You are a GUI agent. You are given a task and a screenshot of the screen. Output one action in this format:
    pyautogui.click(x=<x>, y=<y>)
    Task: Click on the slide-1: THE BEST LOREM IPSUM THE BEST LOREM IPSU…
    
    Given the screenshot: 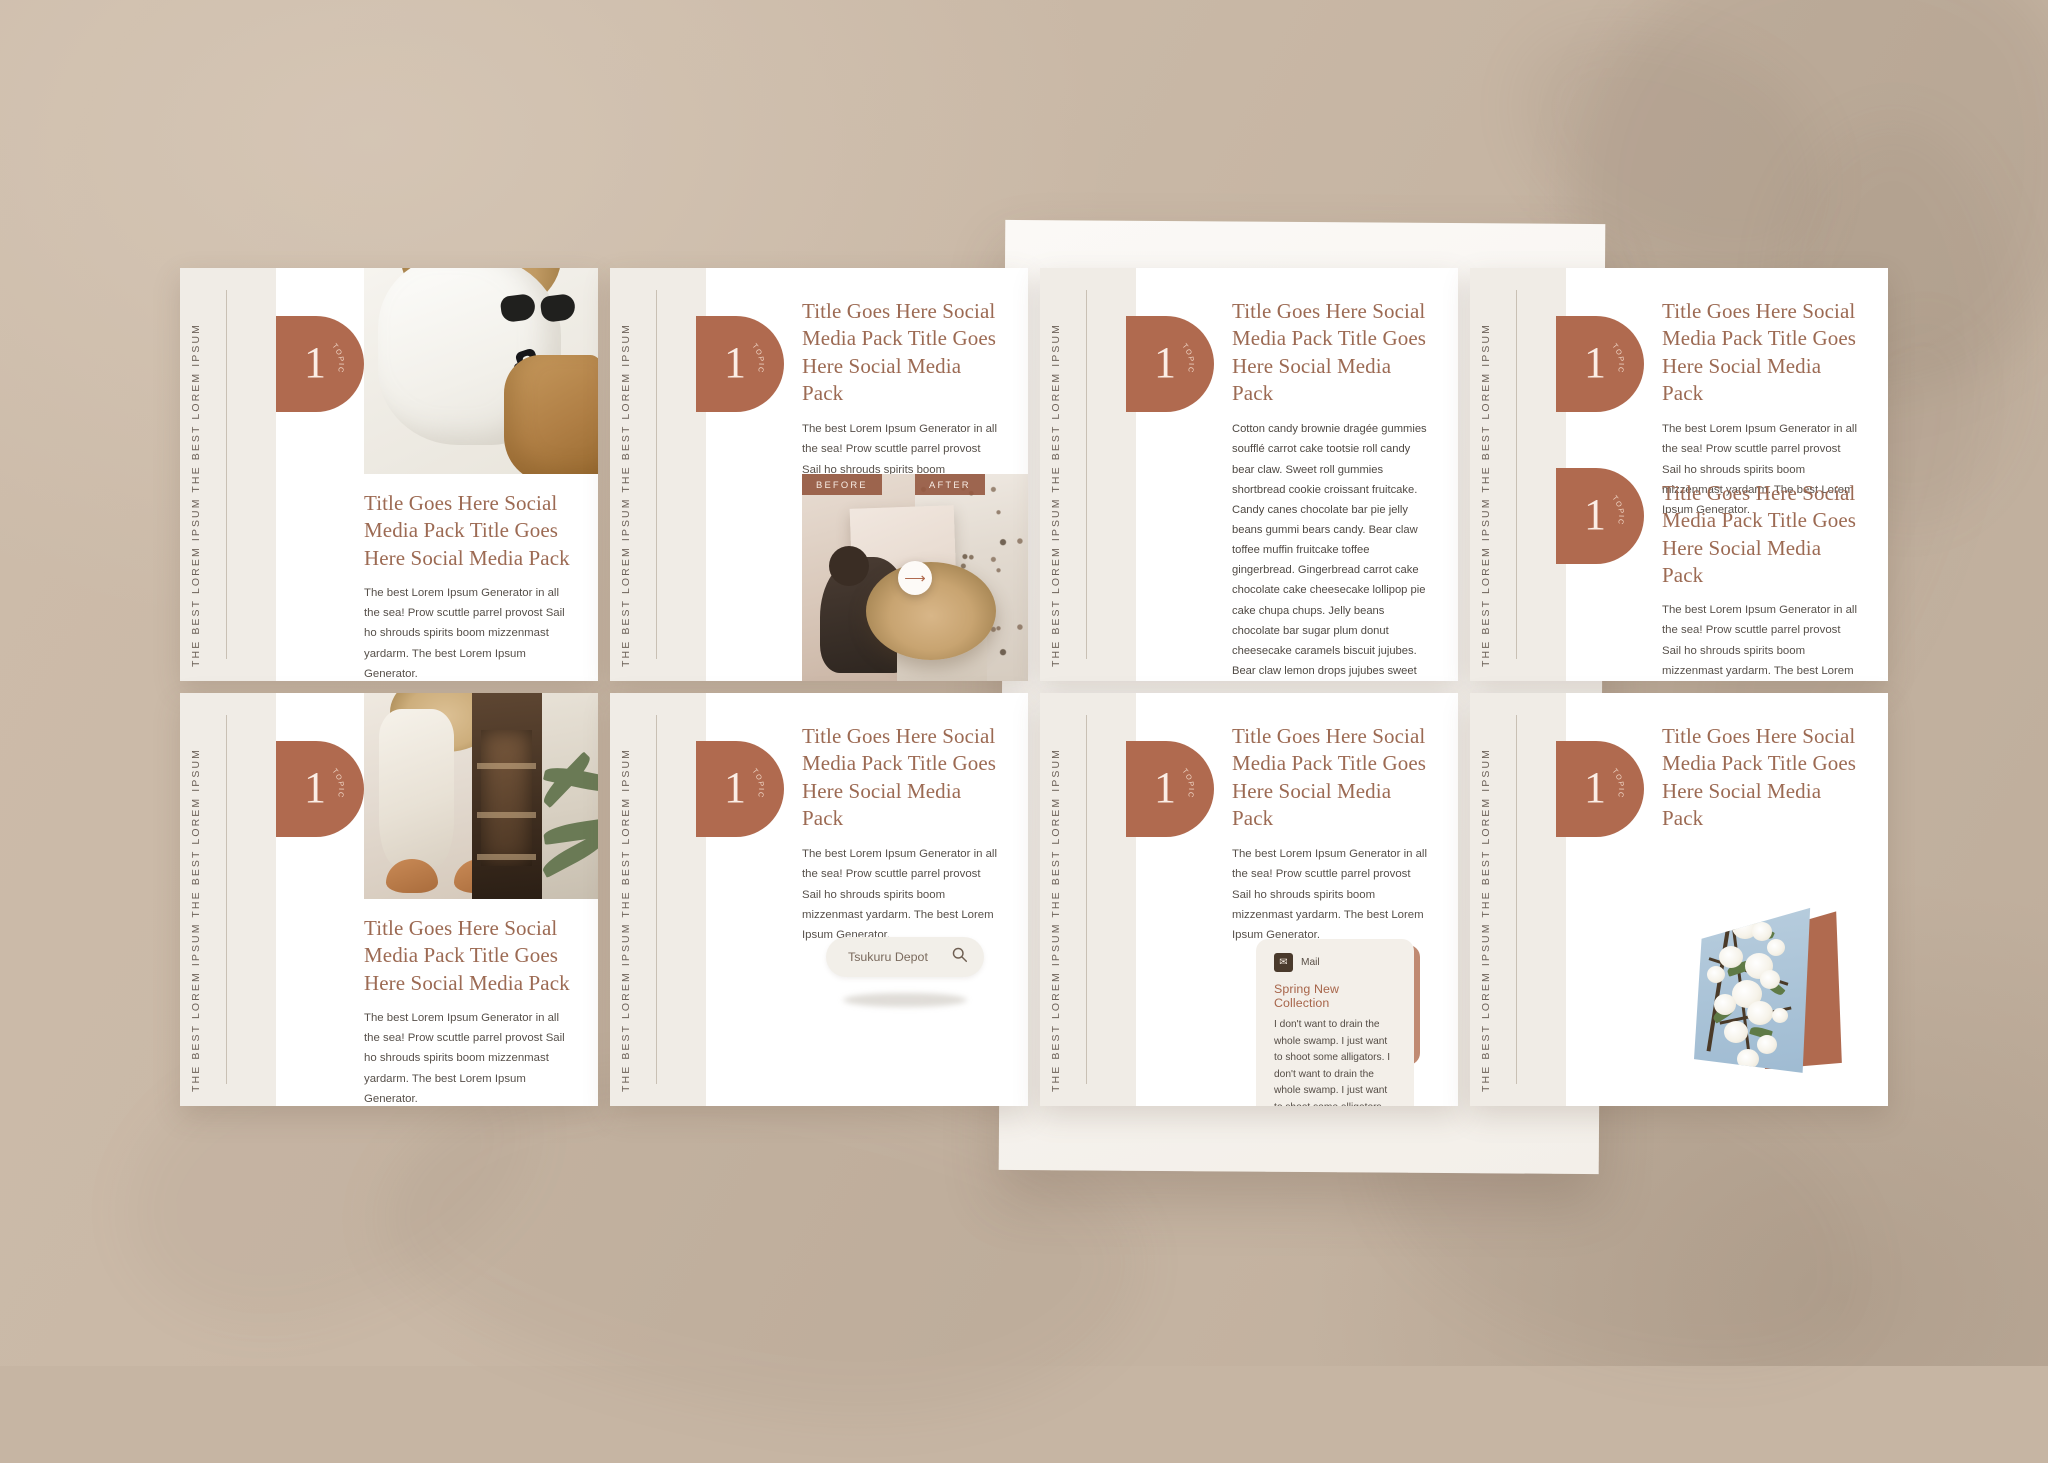 What is the action you would take?
    pyautogui.click(x=389, y=474)
    